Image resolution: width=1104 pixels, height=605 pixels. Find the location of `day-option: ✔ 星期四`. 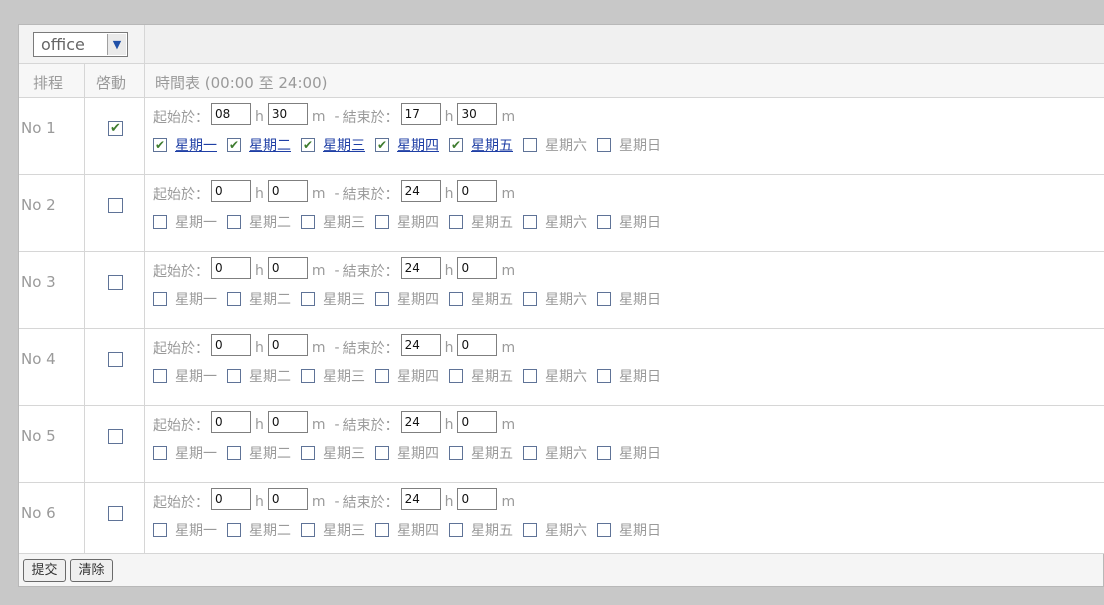

day-option: ✔ 星期四 is located at coordinates (407, 145).